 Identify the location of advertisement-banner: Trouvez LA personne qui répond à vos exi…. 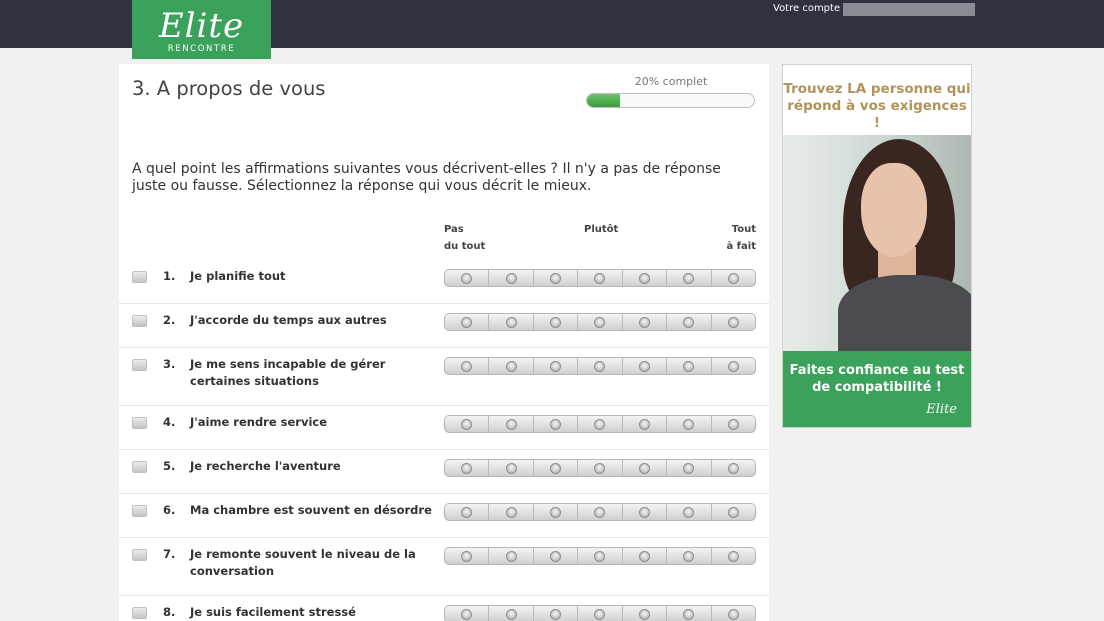
(877, 246).